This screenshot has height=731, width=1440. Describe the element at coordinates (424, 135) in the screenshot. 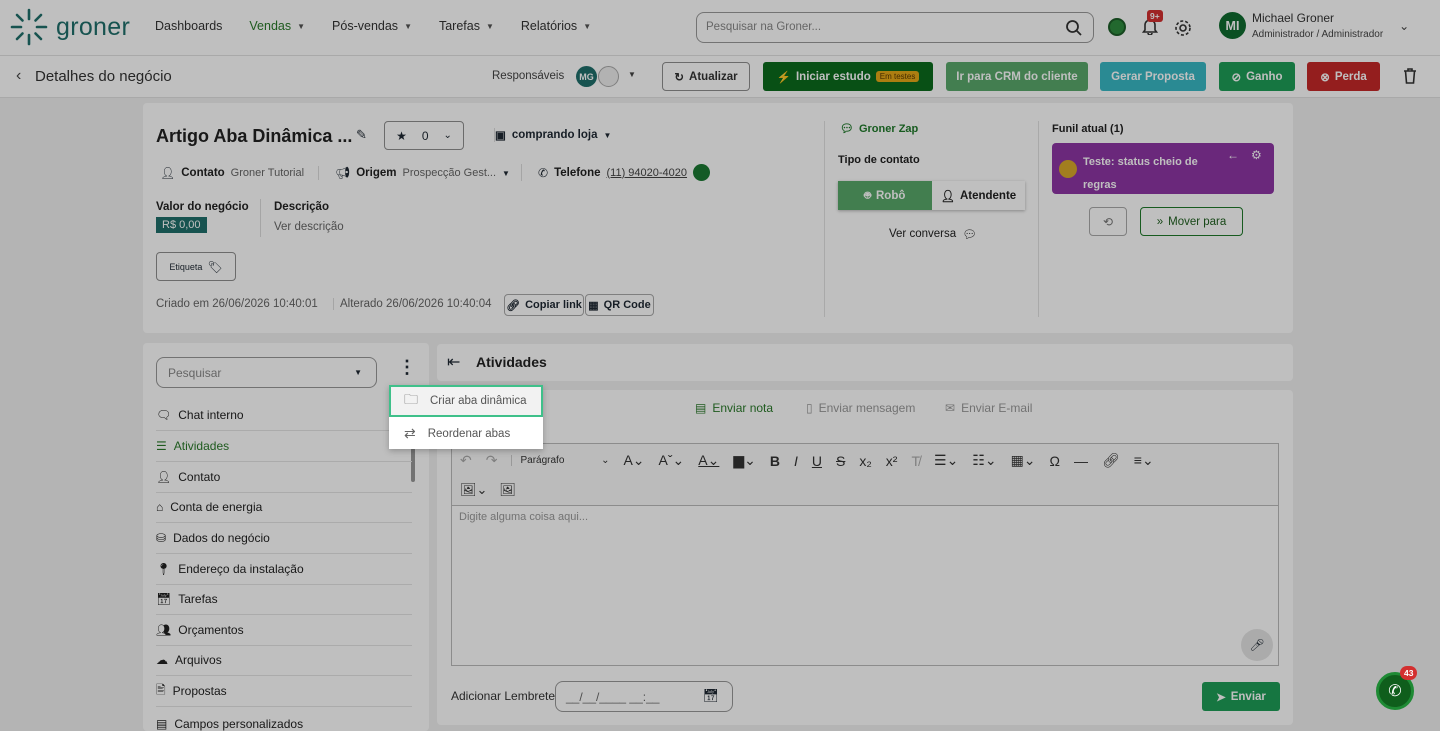

I see `rating-select: ★ 0 ⌄` at that location.